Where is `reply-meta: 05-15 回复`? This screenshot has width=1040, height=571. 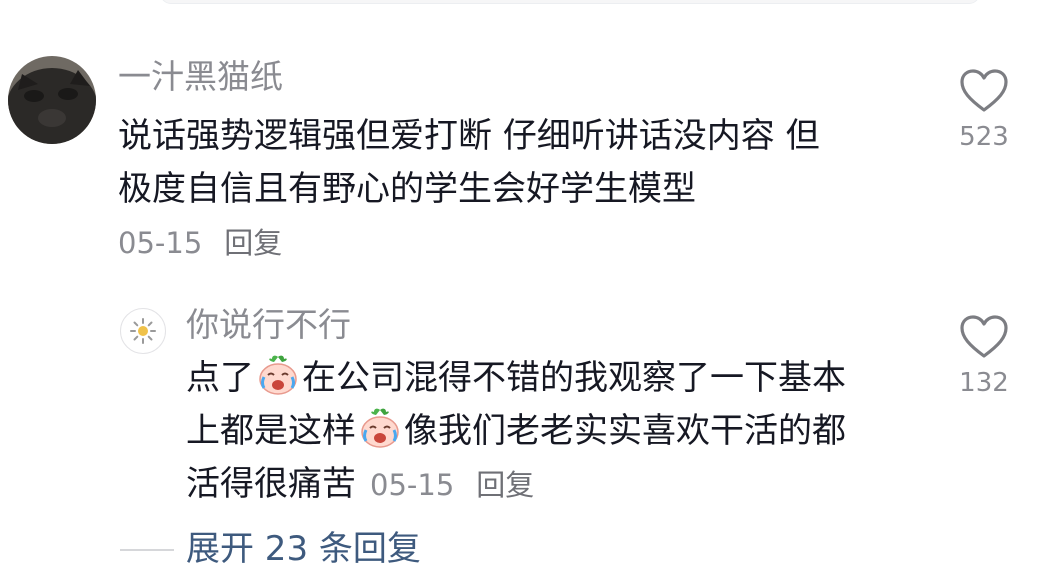 reply-meta: 05-15 回复 is located at coordinates (452, 485).